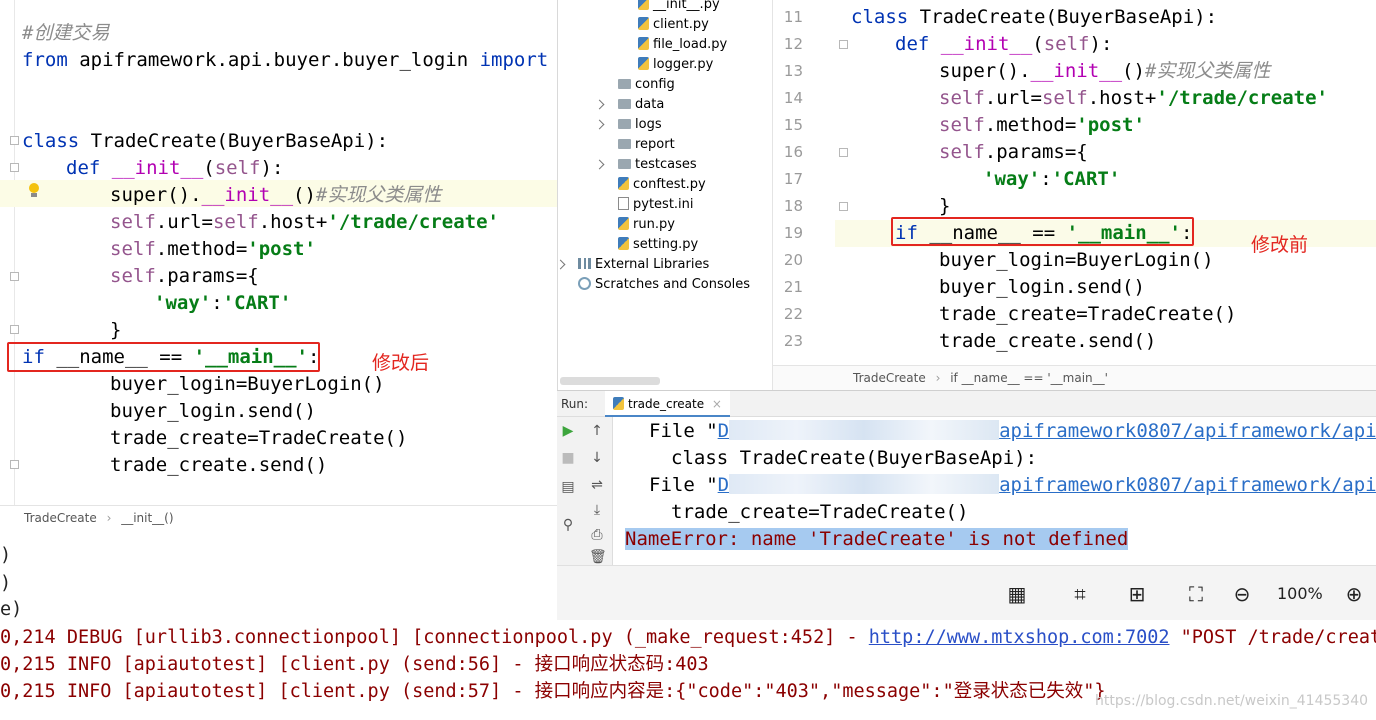 Image resolution: width=1376 pixels, height=720 pixels. I want to click on tree-item-logs: logs, so click(640, 125).